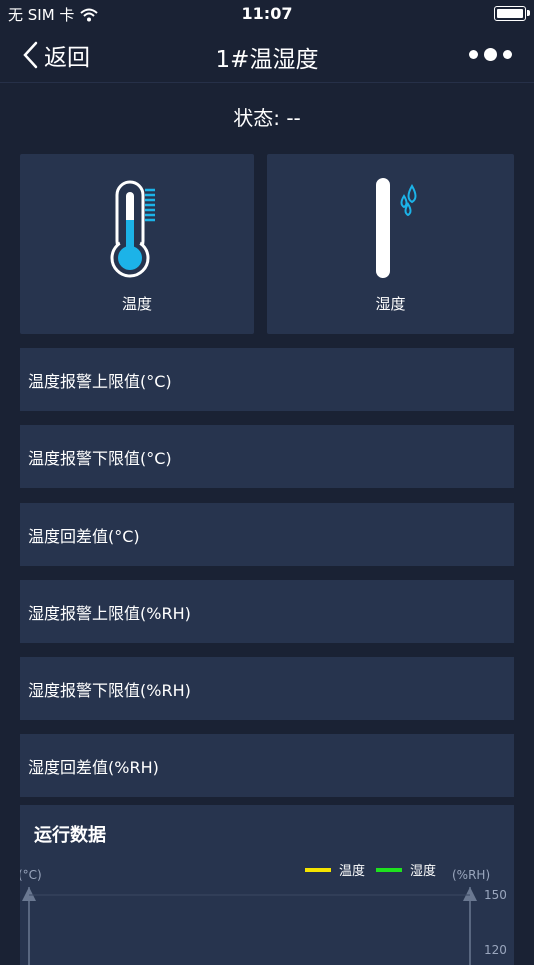 This screenshot has height=965, width=534. I want to click on param-label: 湿度报警下限值(%RH), so click(109, 690).